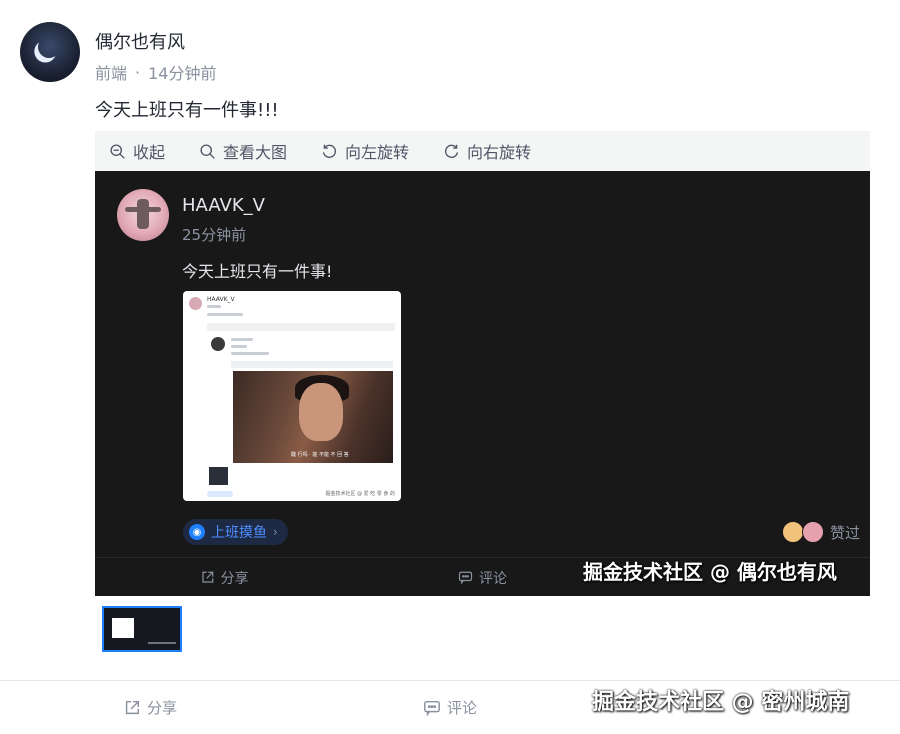  What do you see at coordinates (50, 52) in the screenshot?
I see `author-avatar` at bounding box center [50, 52].